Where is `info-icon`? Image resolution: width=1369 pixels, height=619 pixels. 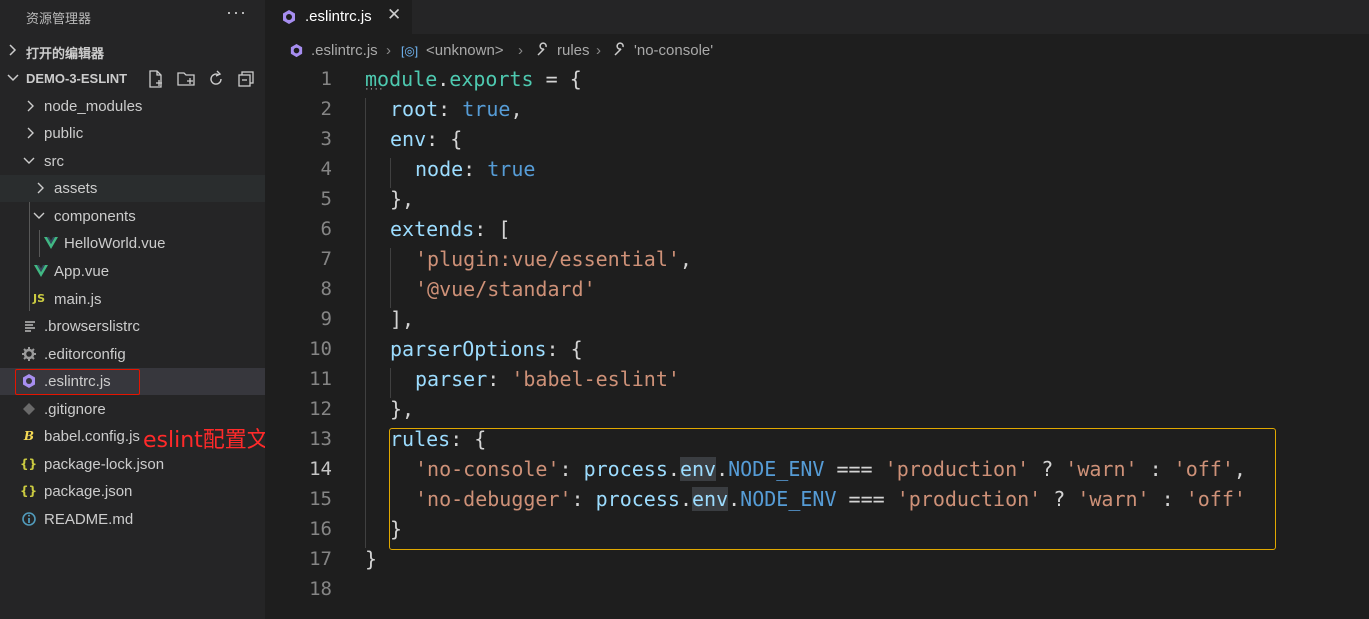
info-icon is located at coordinates (29, 519).